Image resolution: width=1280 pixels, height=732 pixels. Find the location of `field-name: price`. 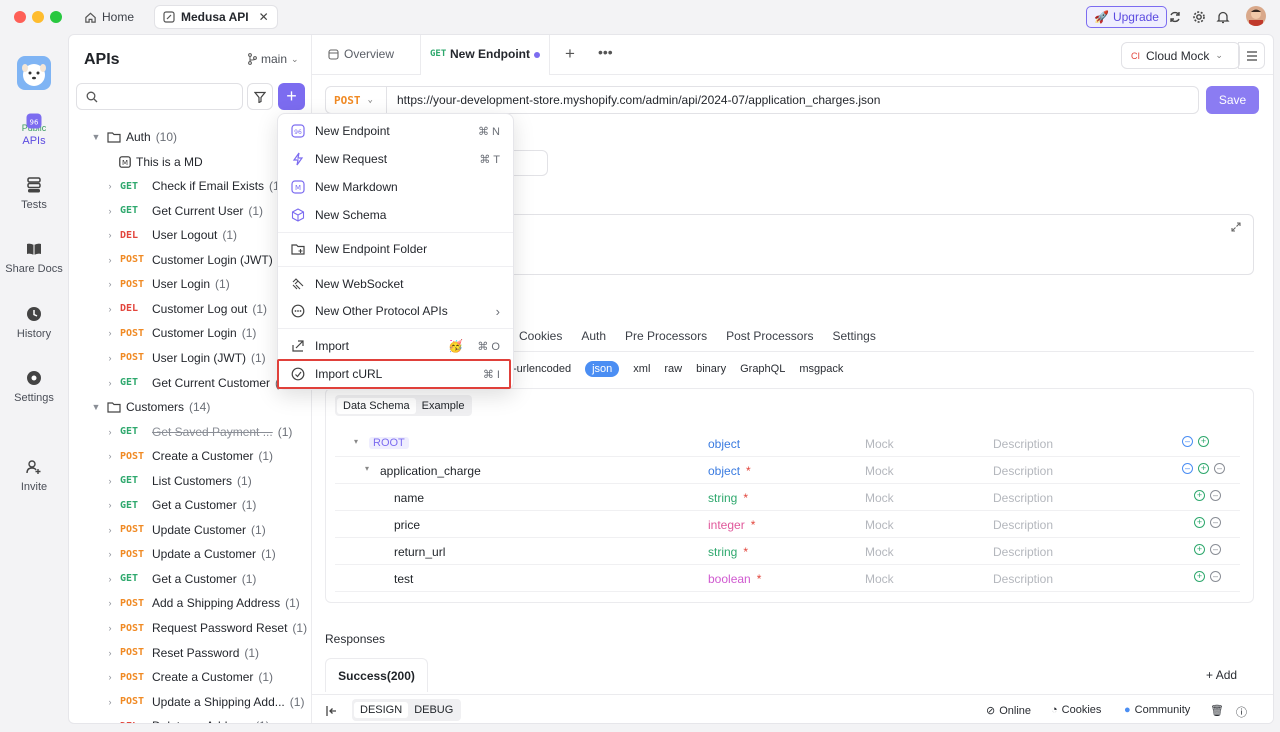

field-name: price is located at coordinates (407, 525).